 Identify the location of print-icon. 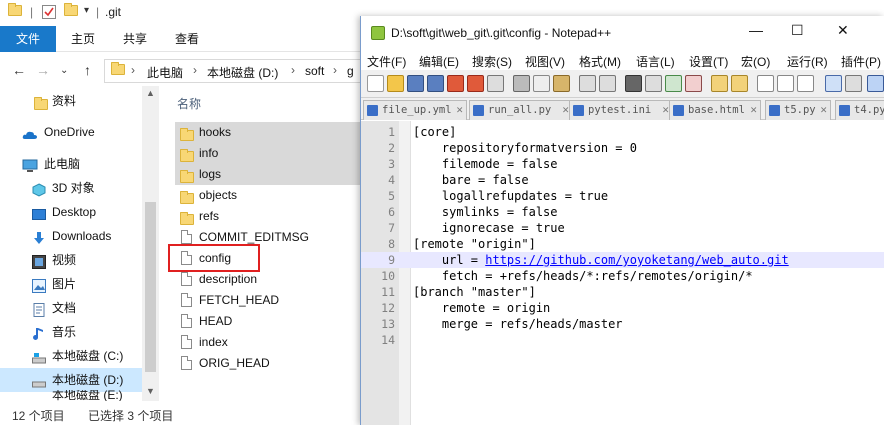
(495, 83).